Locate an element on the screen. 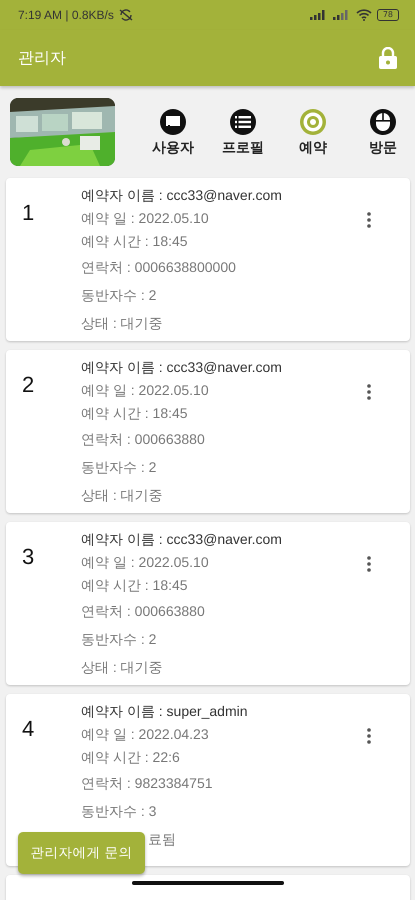 This screenshot has width=415, height=900. reservation-number: 1 is located at coordinates (29, 213).